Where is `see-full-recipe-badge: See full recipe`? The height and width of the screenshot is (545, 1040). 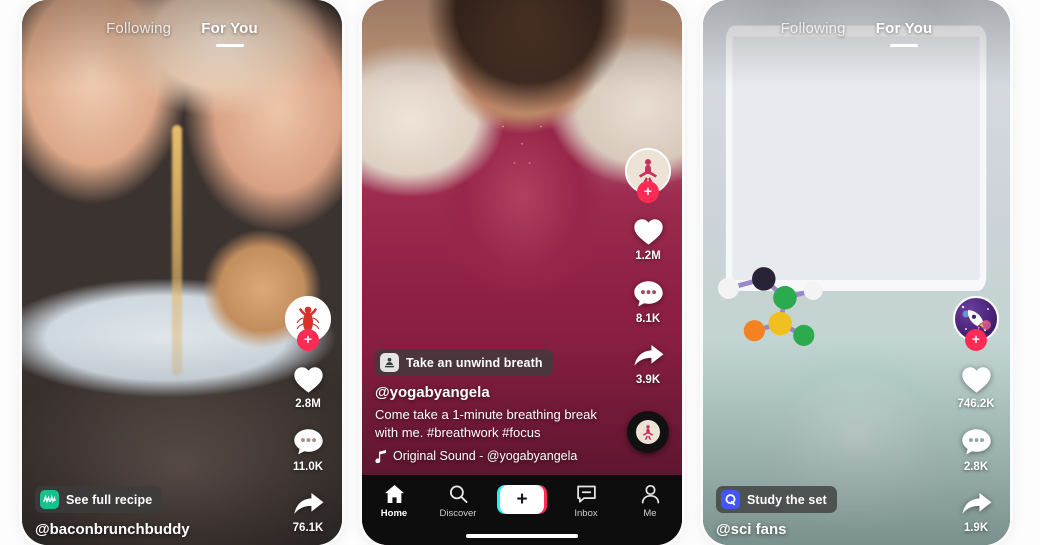 see-full-recipe-badge: See full recipe is located at coordinates (99, 499).